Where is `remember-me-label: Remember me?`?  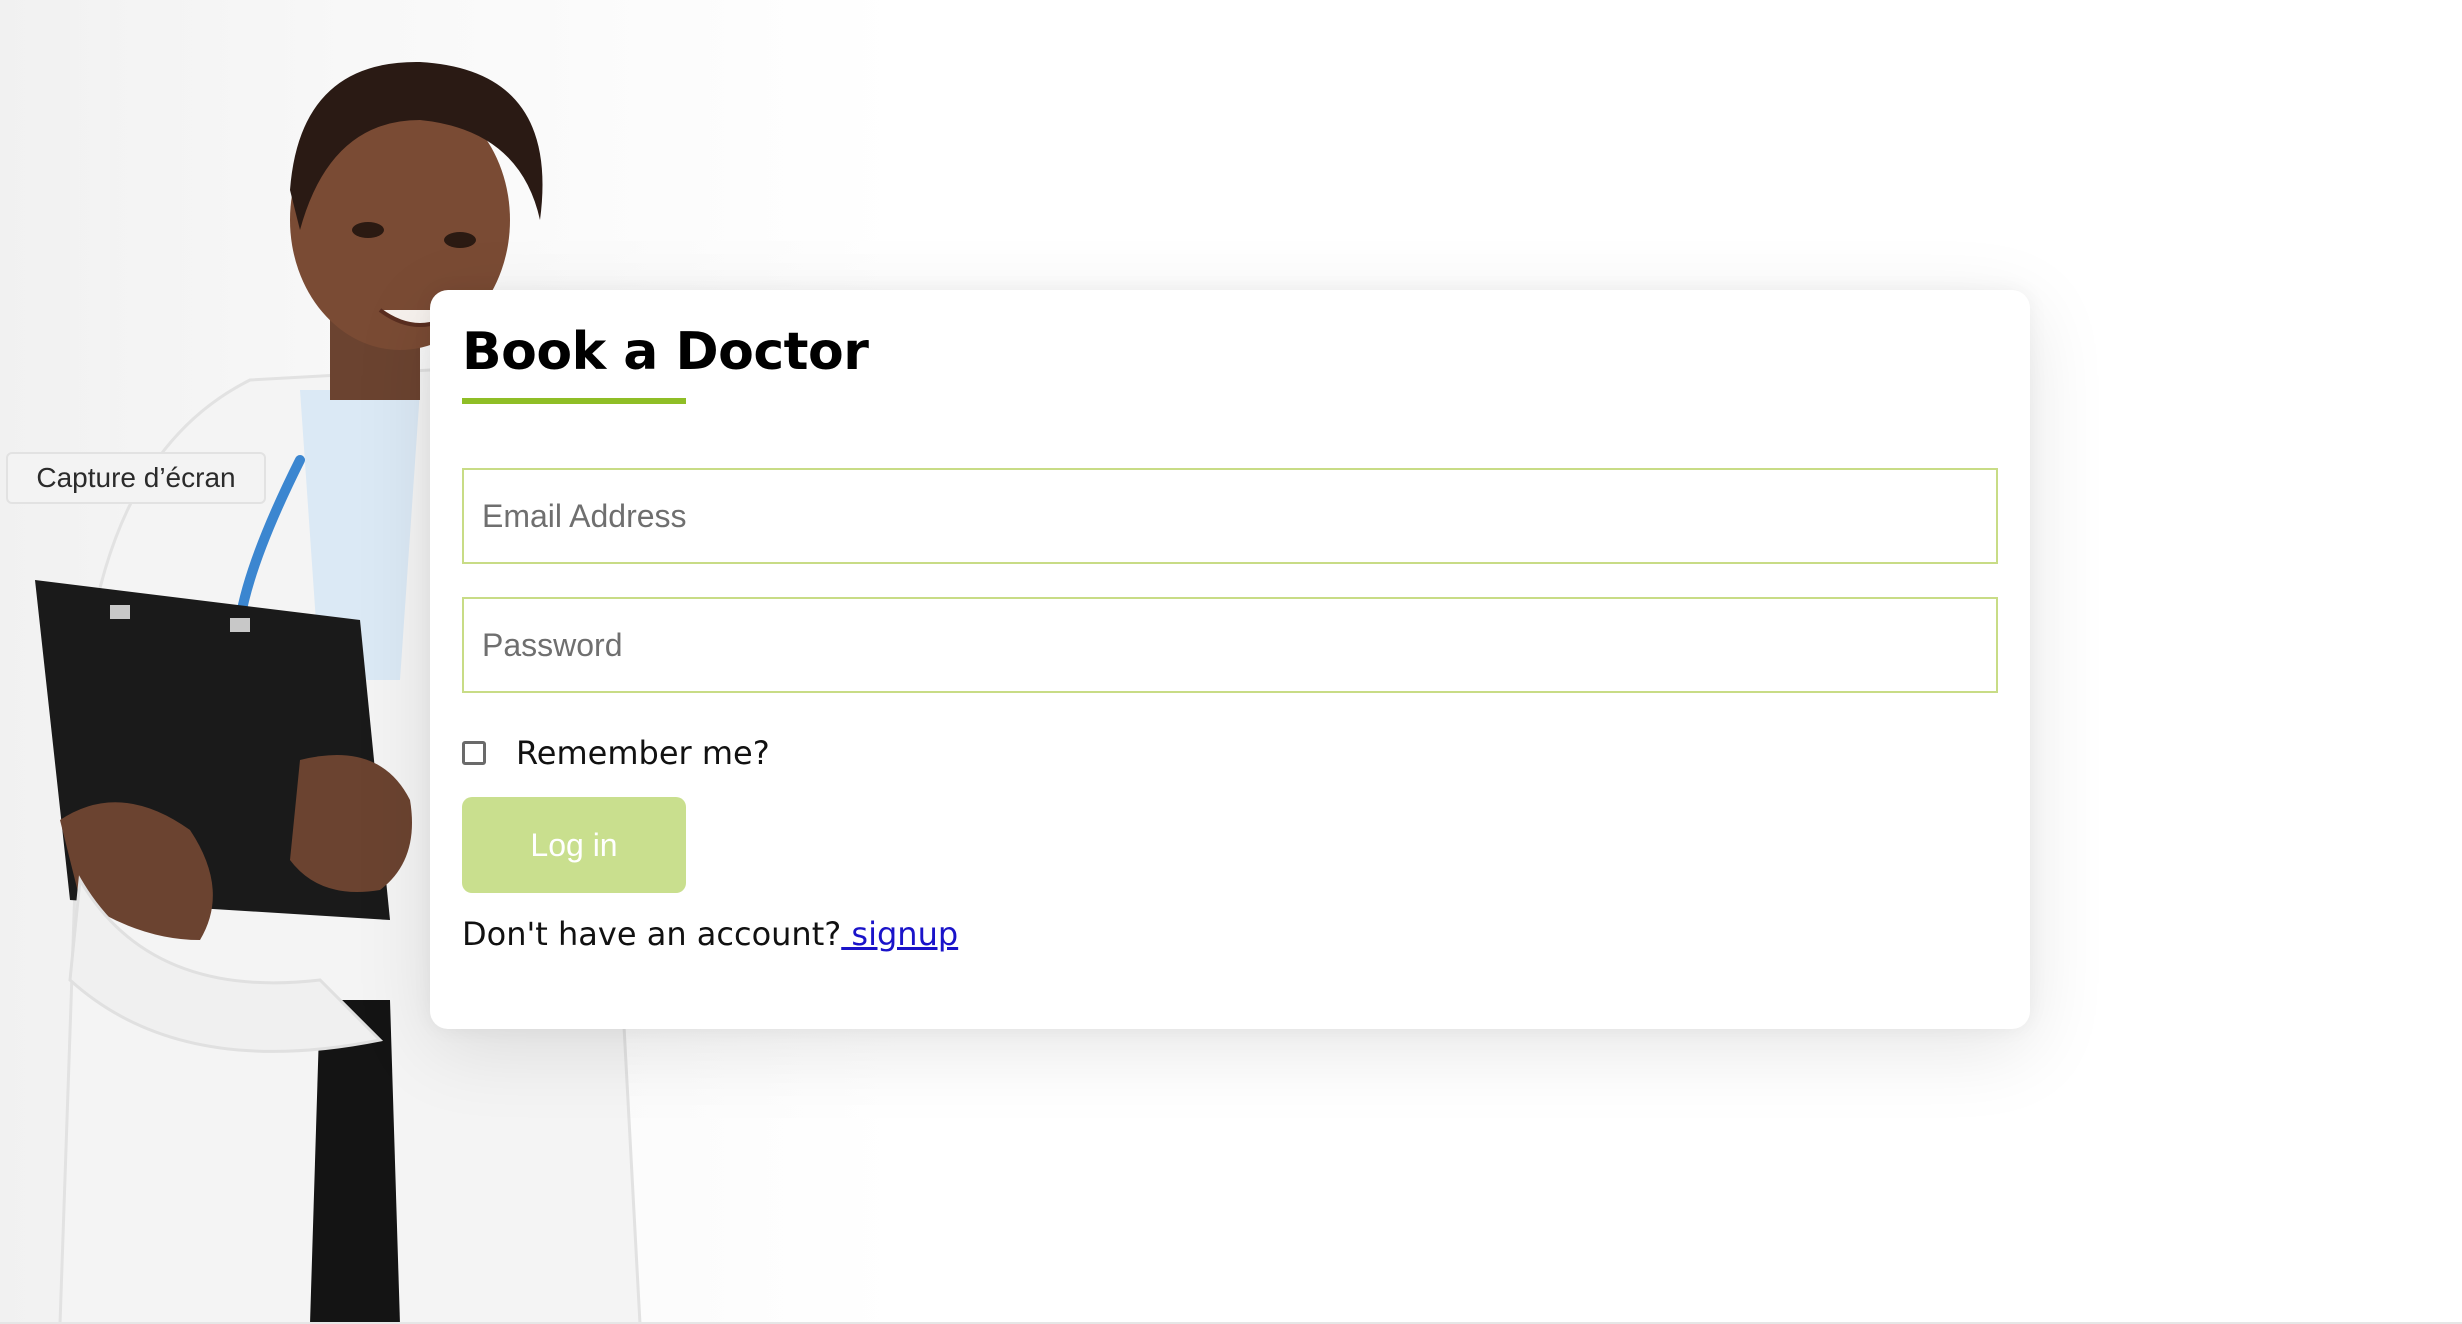 remember-me-label: Remember me? is located at coordinates (643, 753).